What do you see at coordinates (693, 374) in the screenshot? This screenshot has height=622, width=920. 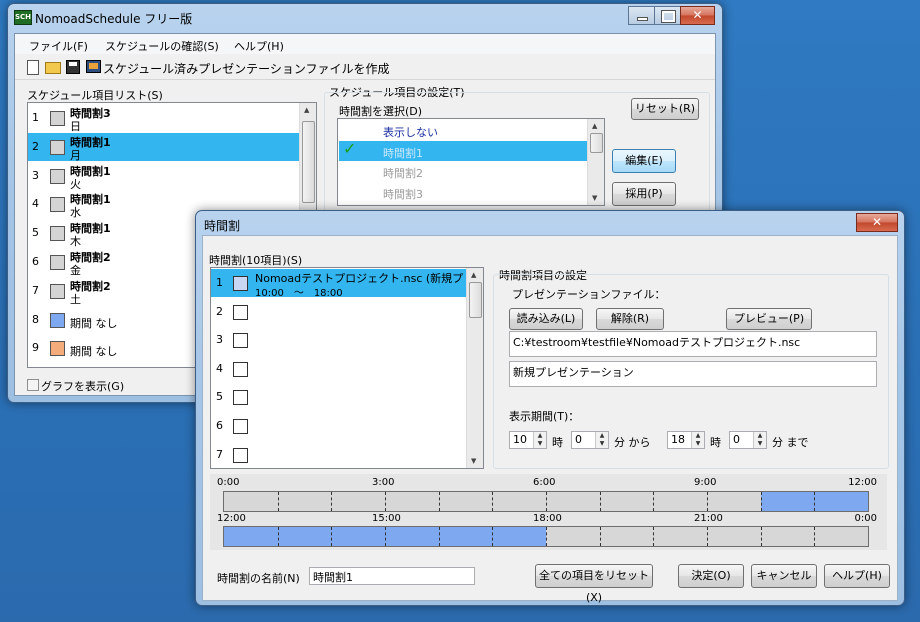 I see `presentation-name-field: 新規プレゼンテーション` at bounding box center [693, 374].